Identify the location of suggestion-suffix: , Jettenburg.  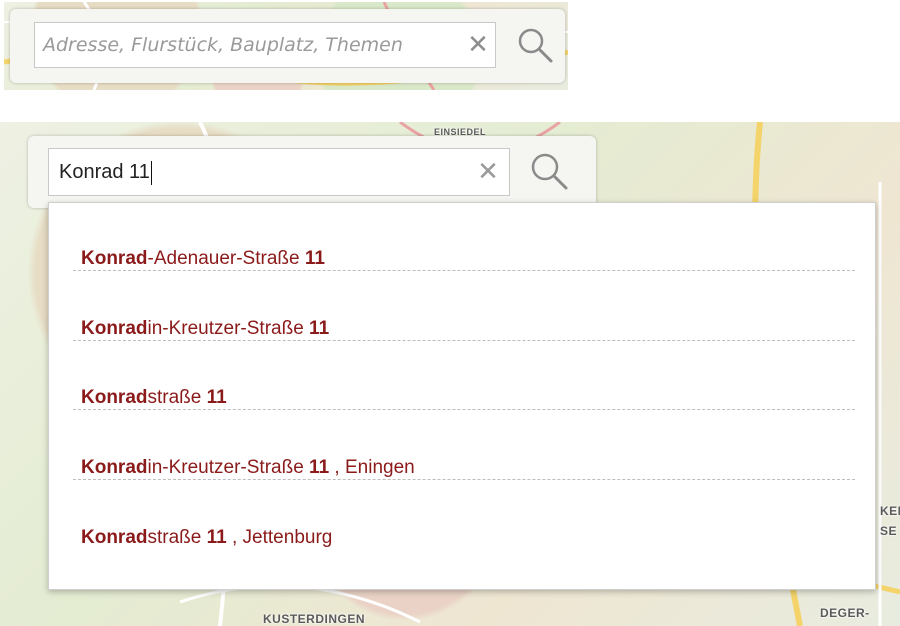
(279, 537).